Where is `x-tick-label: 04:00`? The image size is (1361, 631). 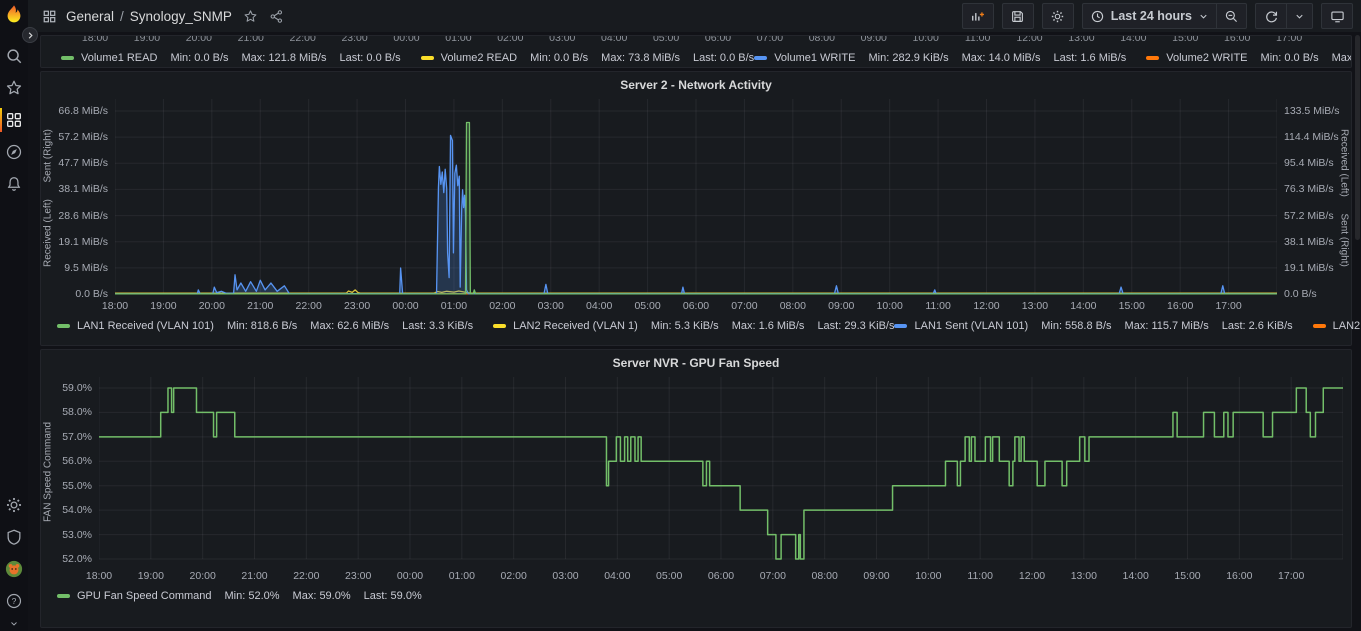 x-tick-label: 04:00 is located at coordinates (599, 306).